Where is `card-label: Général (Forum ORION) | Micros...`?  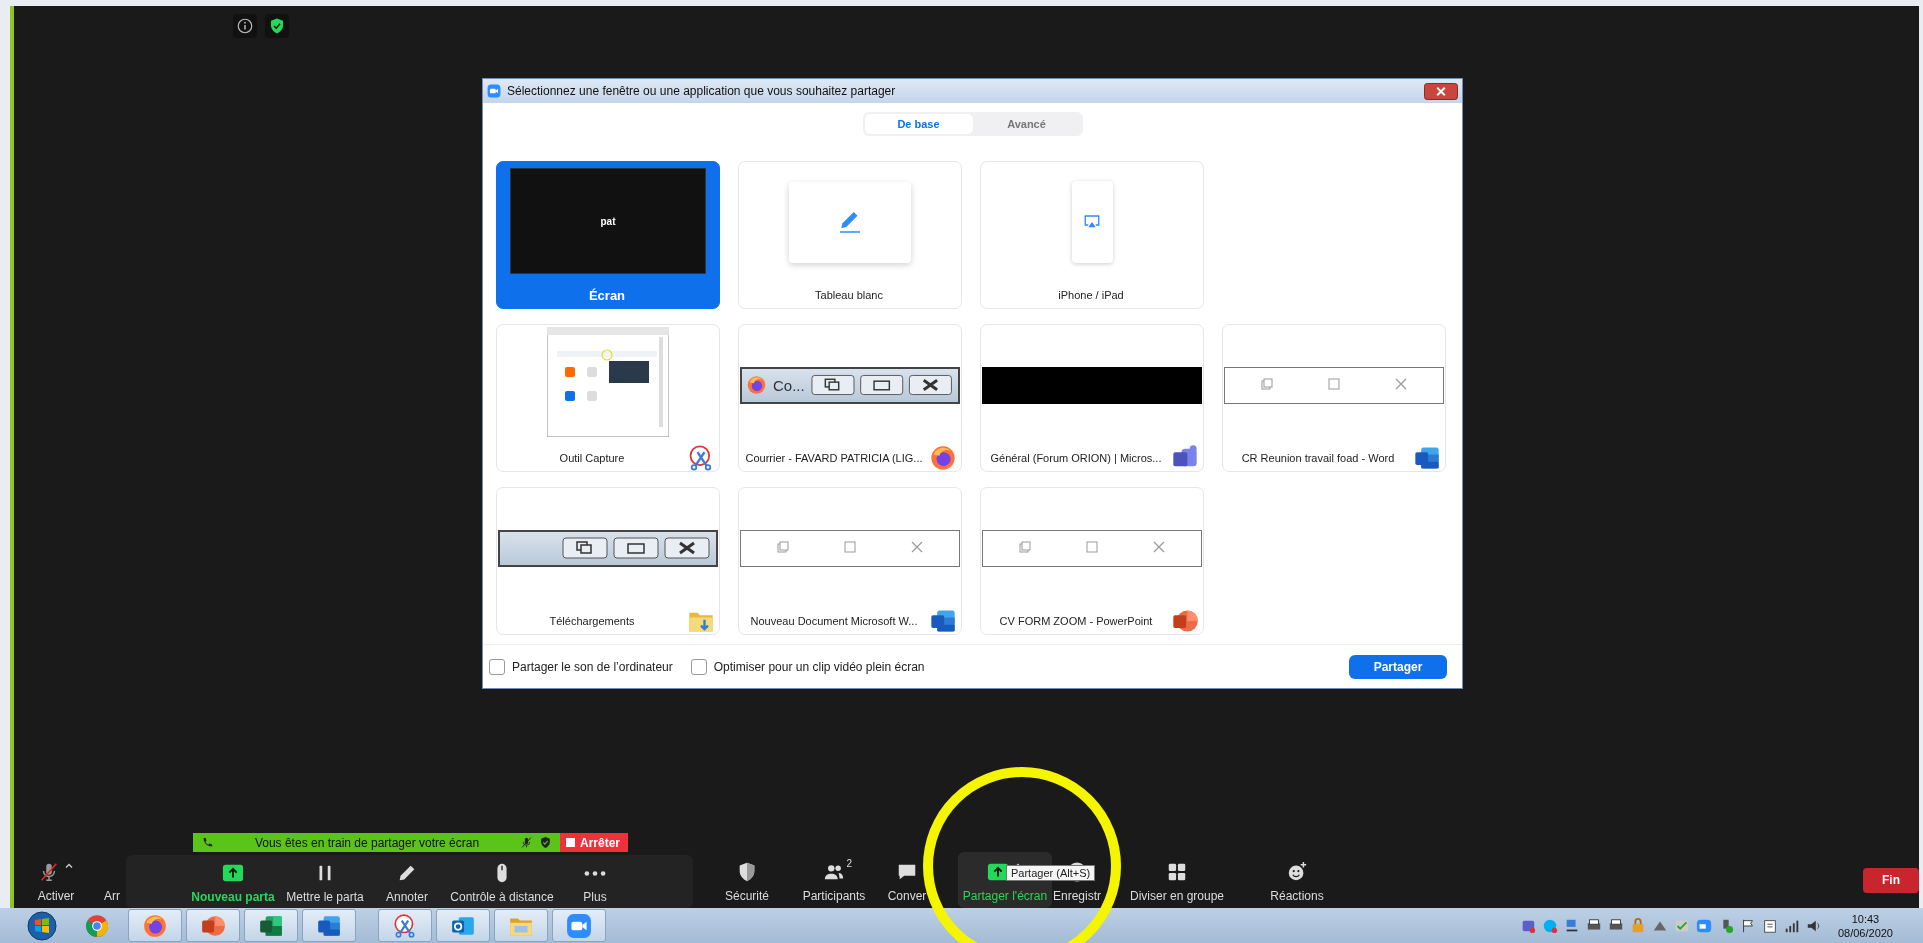
card-label: Général (Forum ORION) | Micros... is located at coordinates (1076, 458).